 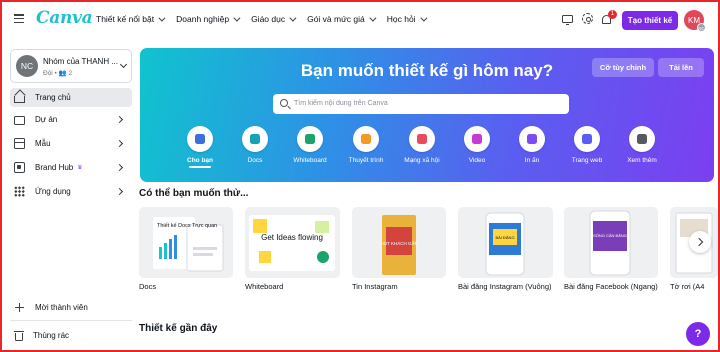 What do you see at coordinates (421, 104) in the screenshot?
I see `search-input: Tìm kiếm nội dung trên Canva` at bounding box center [421, 104].